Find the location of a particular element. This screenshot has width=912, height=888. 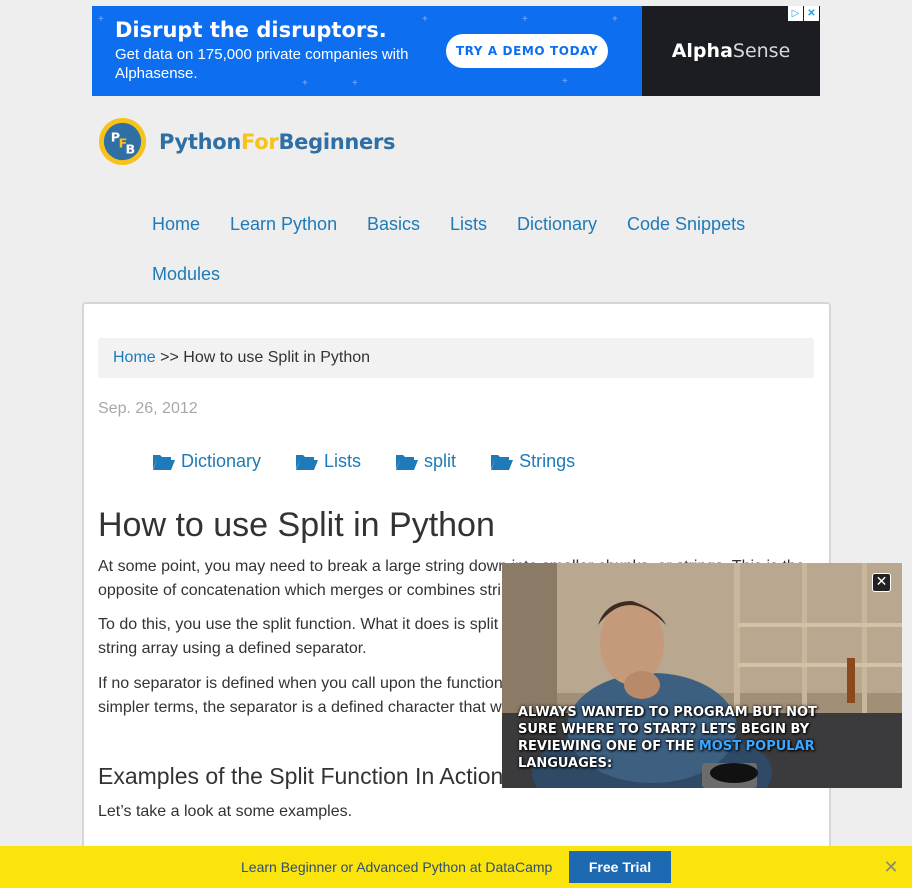

tag-strings: Strings is located at coordinates (532, 461).